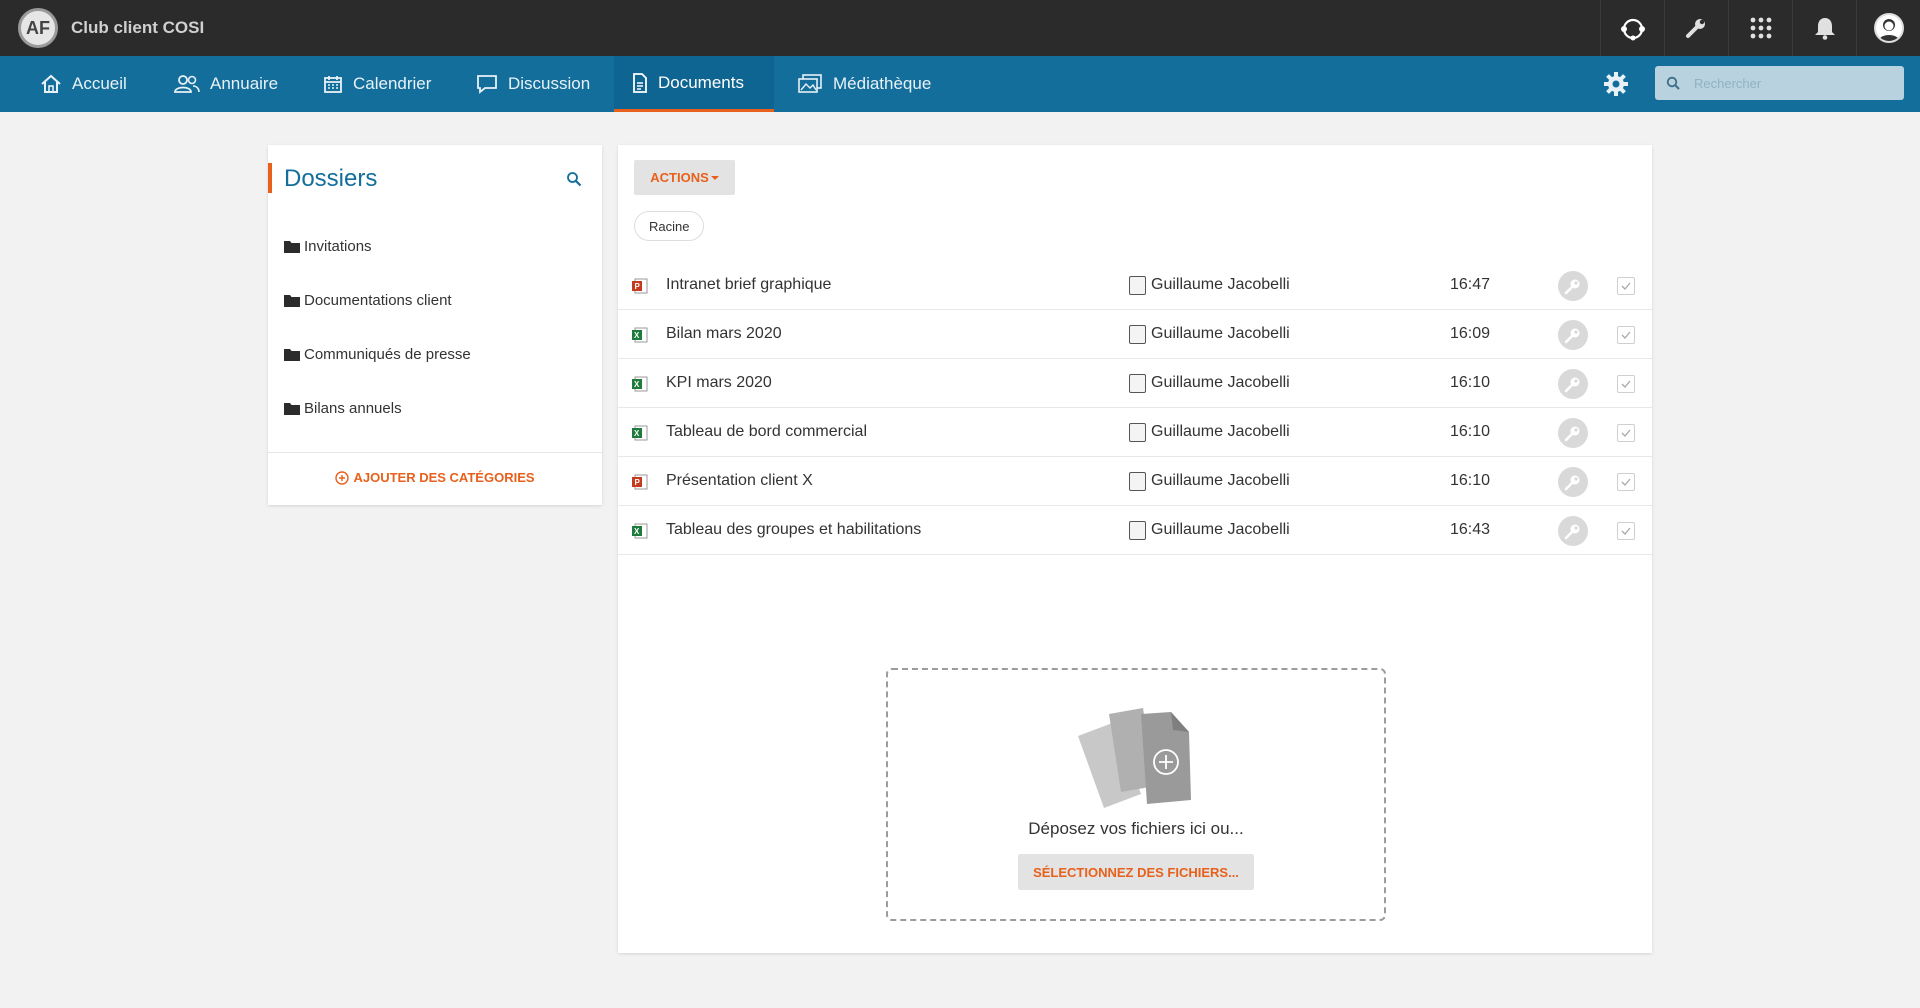 This screenshot has width=1920, height=1008. Describe the element at coordinates (864, 84) in the screenshot. I see `nav-item-mediatheque: Médiathèque` at that location.